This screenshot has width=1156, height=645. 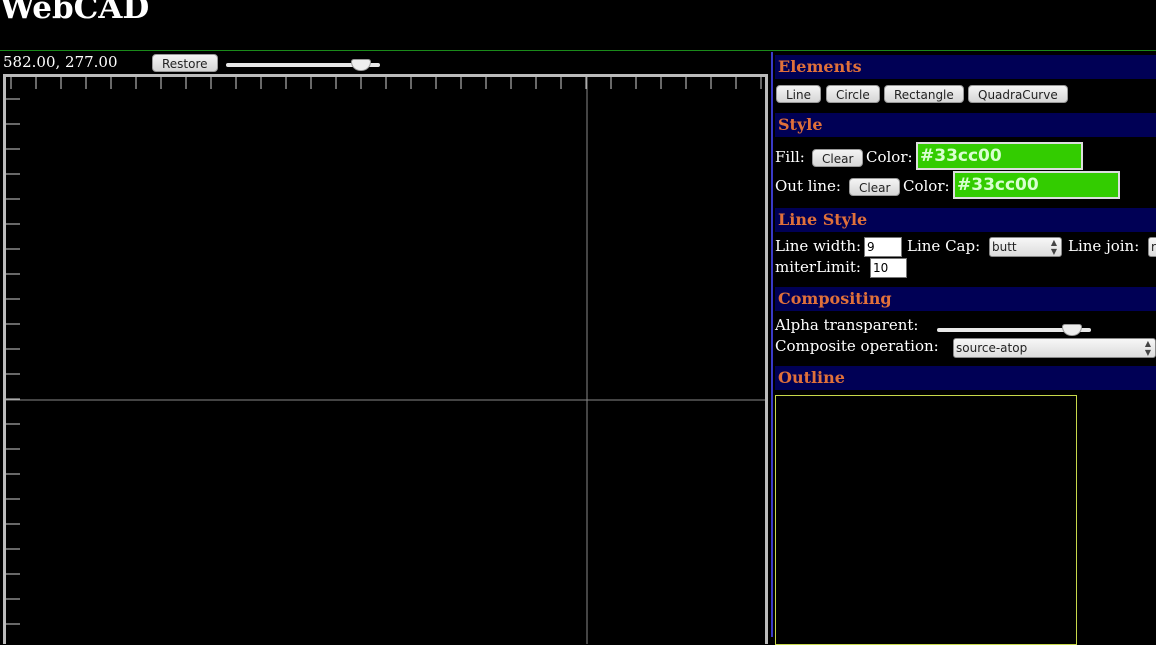 I want to click on line-join-label: Line join:, so click(x=1104, y=246).